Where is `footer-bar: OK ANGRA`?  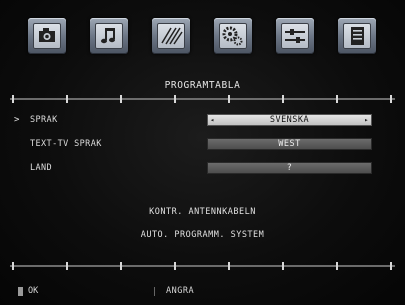
footer-bar: OK ANGRA is located at coordinates (202, 293).